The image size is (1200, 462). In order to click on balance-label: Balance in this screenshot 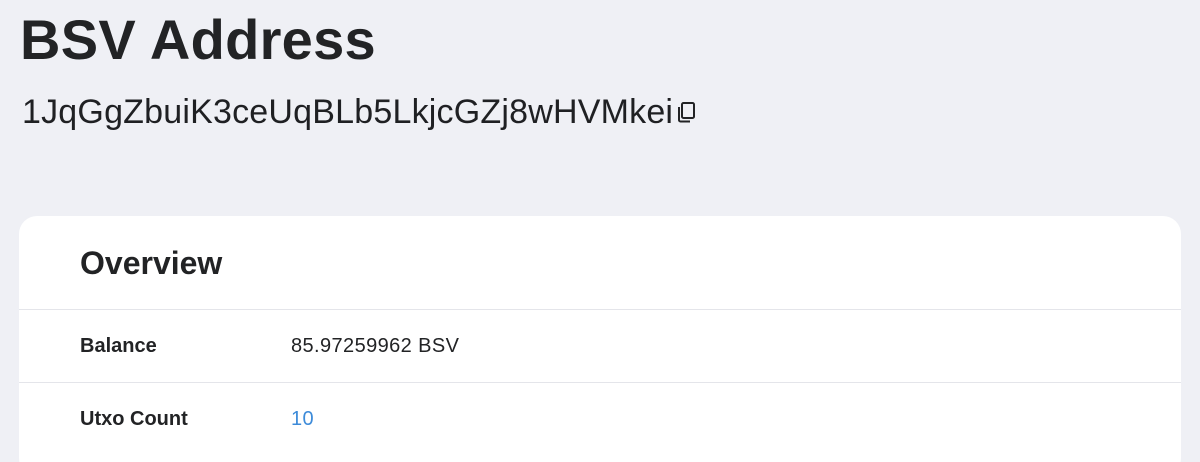, I will do `click(118, 345)`.